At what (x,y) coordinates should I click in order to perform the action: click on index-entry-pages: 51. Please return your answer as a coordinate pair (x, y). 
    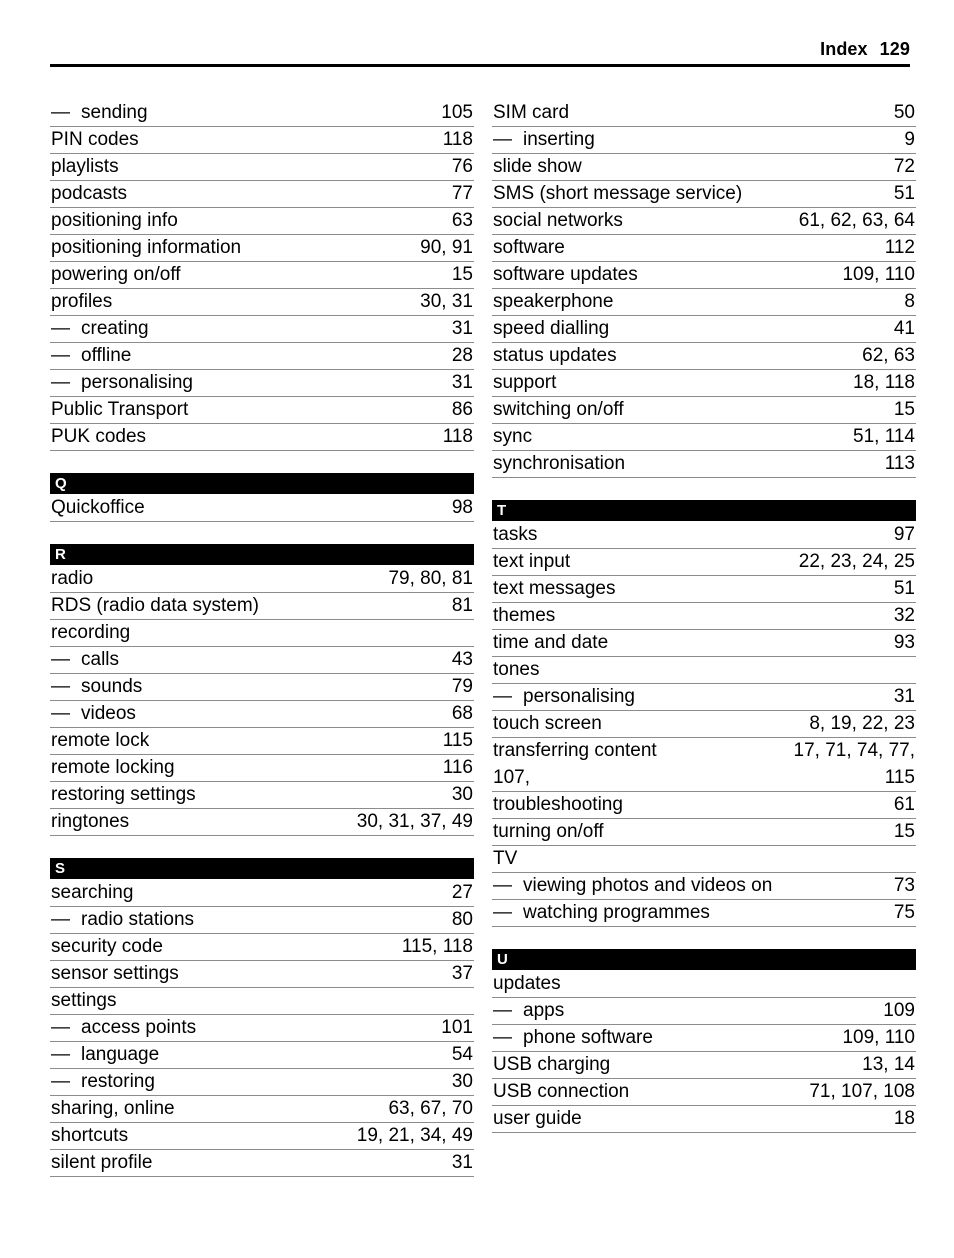
    Looking at the image, I should click on (904, 588).